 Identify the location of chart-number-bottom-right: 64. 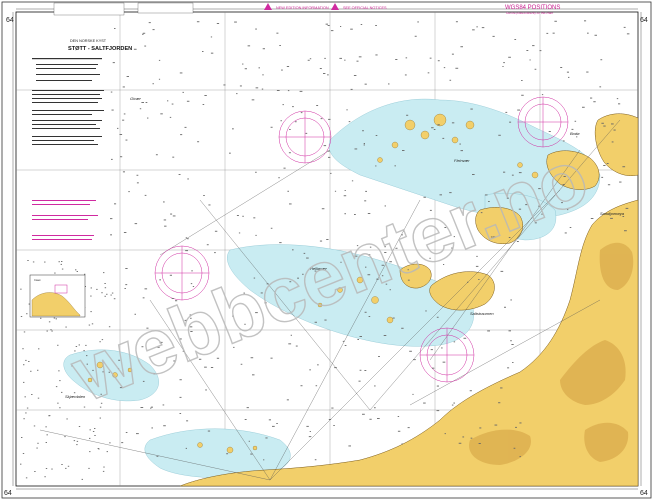
(644, 493).